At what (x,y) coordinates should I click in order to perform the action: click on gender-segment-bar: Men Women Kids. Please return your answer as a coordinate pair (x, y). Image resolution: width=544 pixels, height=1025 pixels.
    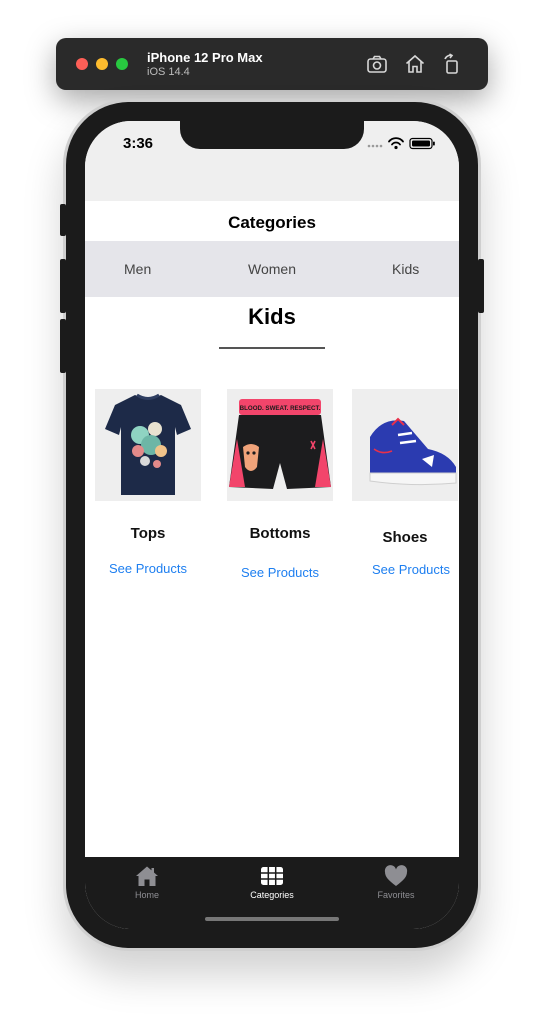
    Looking at the image, I should click on (272, 269).